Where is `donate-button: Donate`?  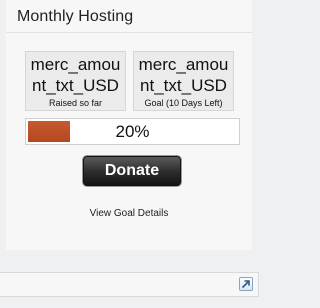
donate-button: Donate is located at coordinates (132, 171).